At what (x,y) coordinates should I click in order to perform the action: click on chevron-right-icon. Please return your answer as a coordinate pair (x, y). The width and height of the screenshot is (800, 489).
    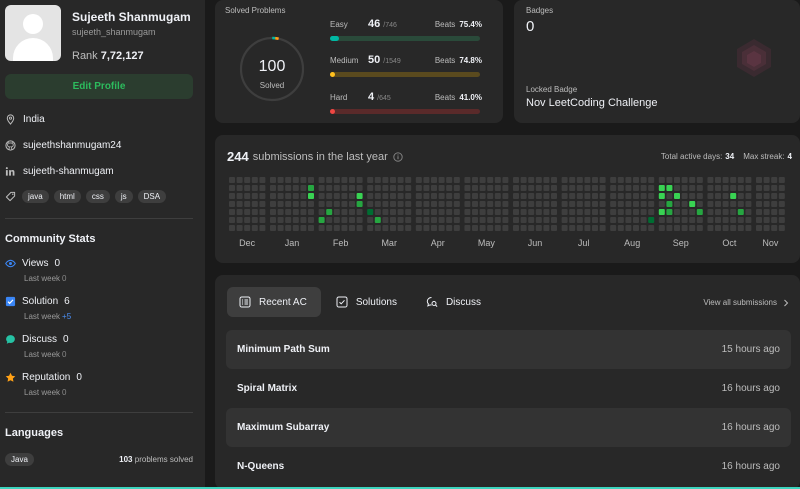
    Looking at the image, I should click on (786, 302).